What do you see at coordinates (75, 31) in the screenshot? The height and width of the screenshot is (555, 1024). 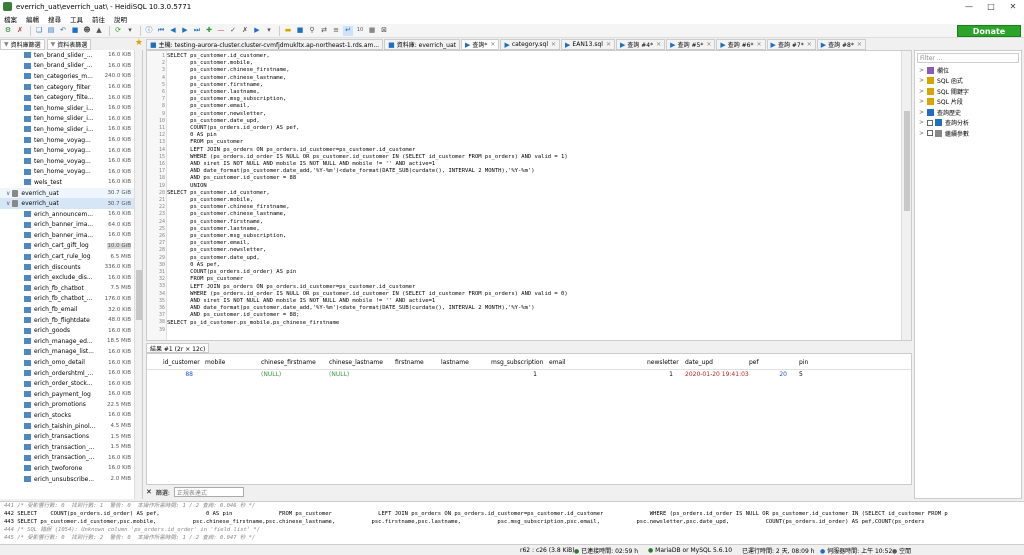 I see `save-icon: ■` at bounding box center [75, 31].